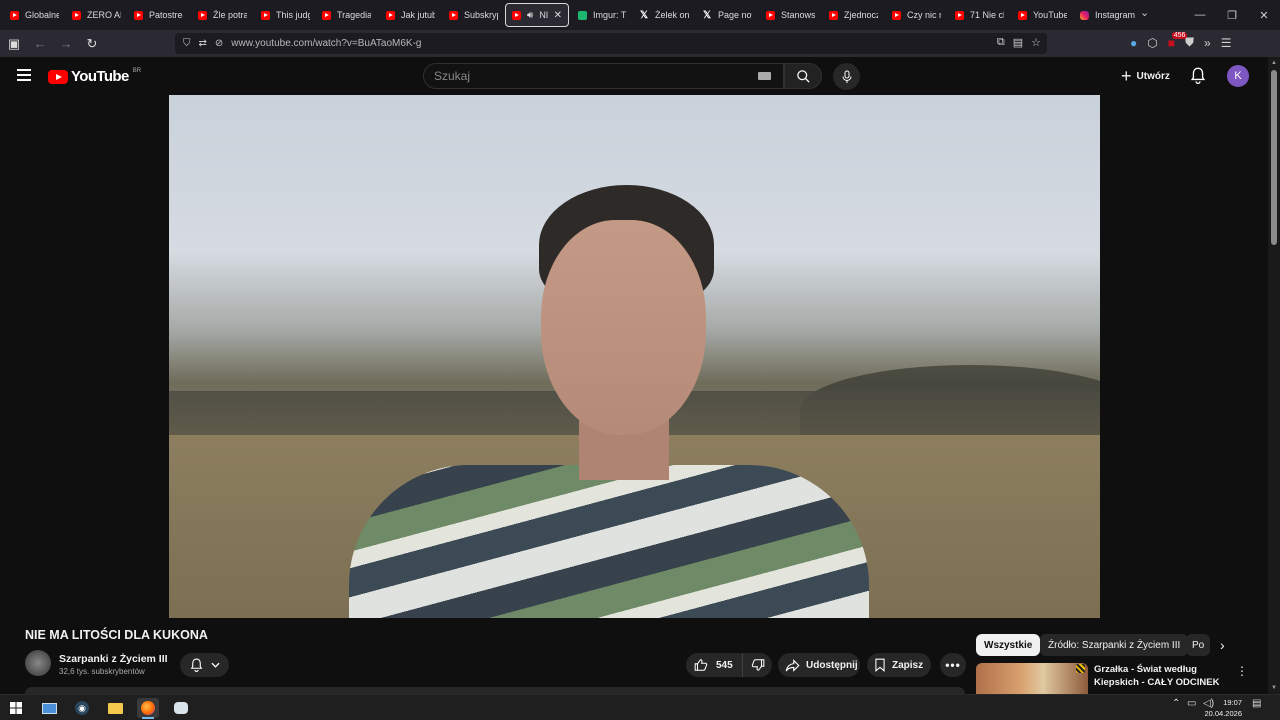 The image size is (1280, 720). I want to click on like-button: 545, so click(714, 665).